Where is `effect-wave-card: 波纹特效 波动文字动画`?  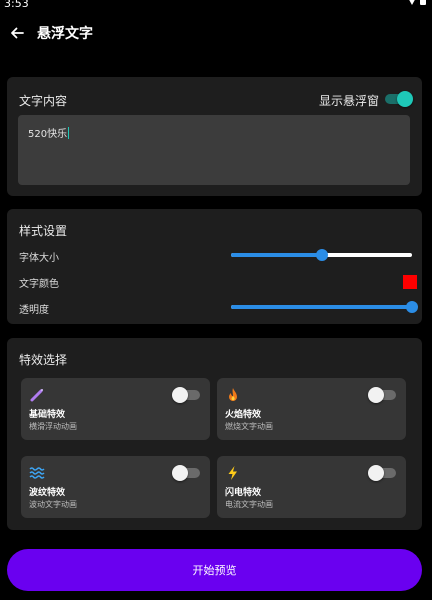 effect-wave-card: 波纹特效 波动文字动画 is located at coordinates (115, 487).